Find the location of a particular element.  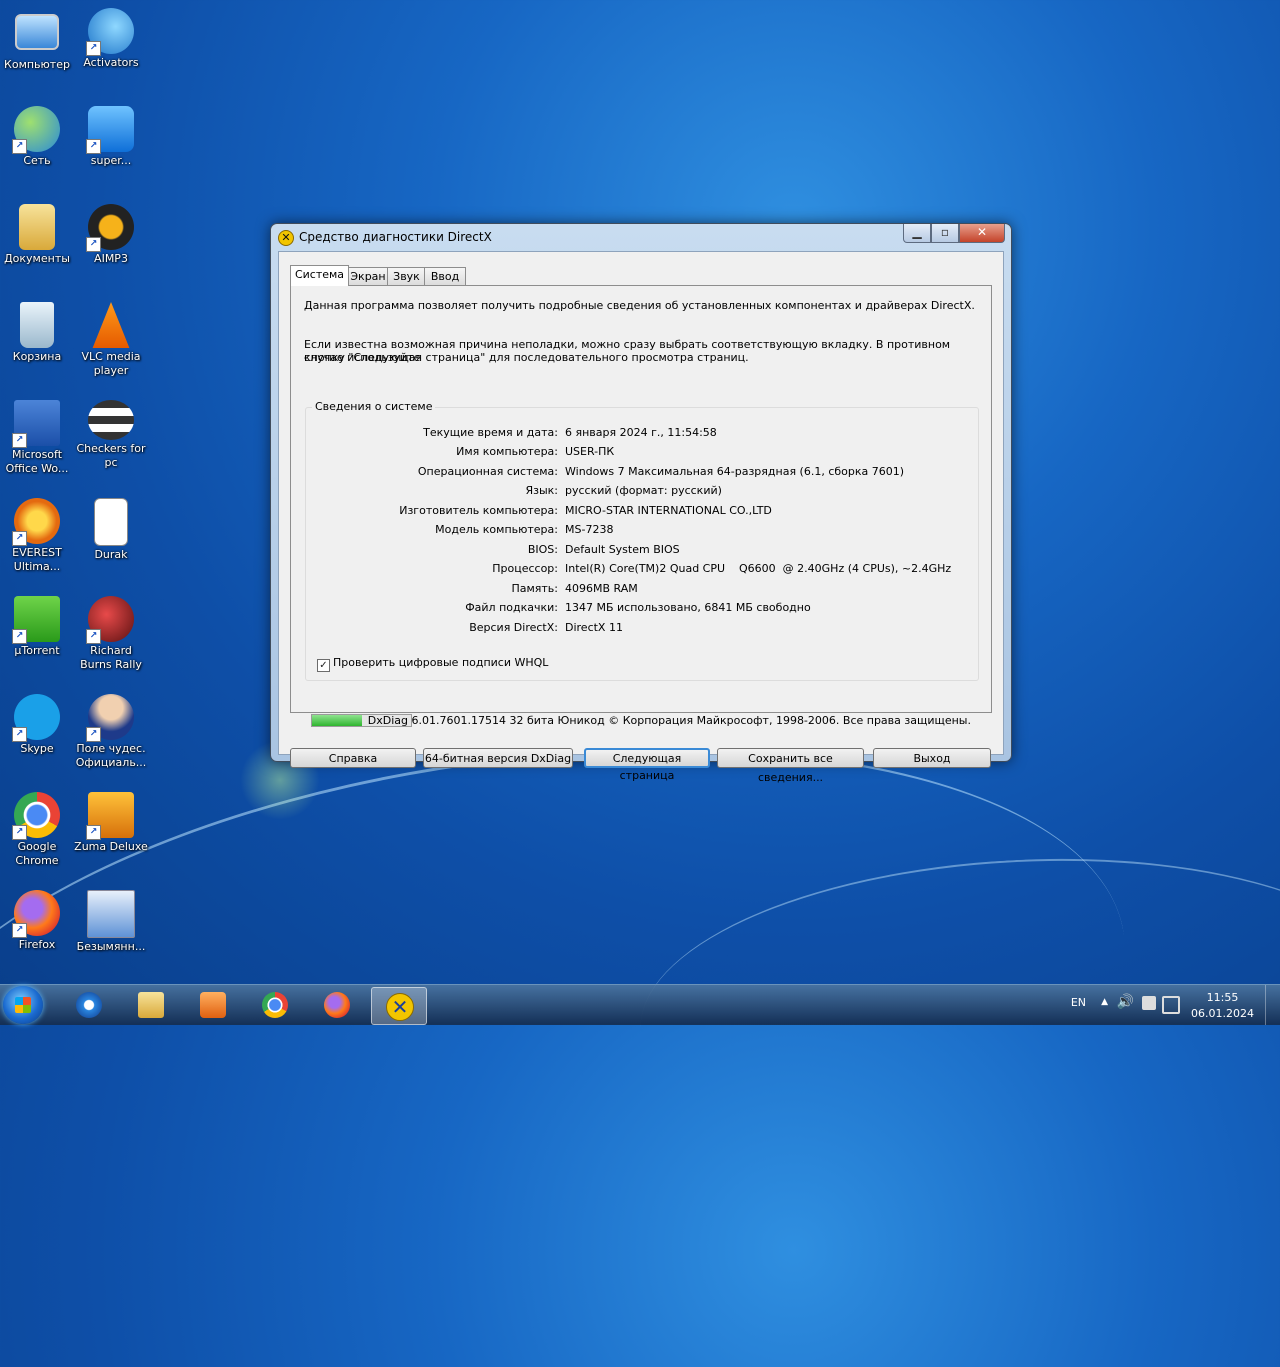

exit-button: Выход is located at coordinates (932, 758).